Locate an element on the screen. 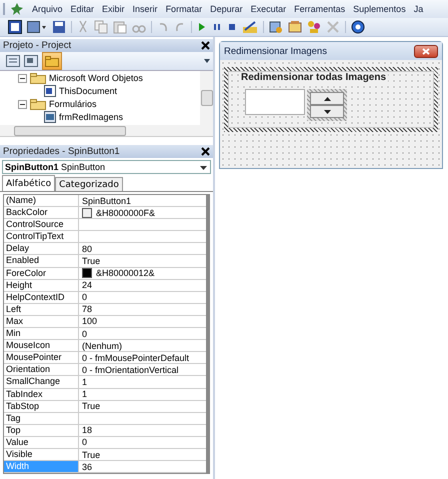 This screenshot has height=479, width=448. vertical-scrollbar is located at coordinates (206, 98).